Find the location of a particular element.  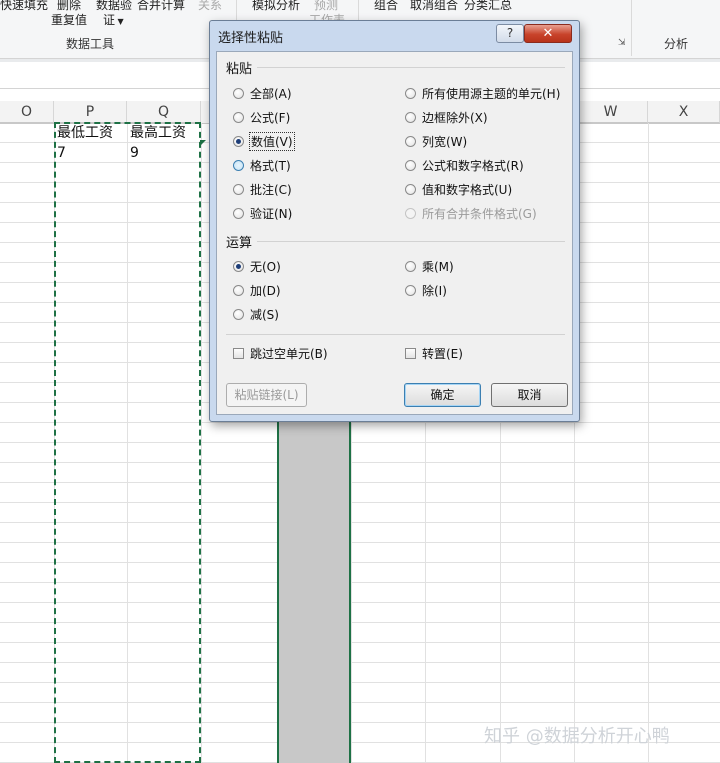

ok-button: 确定 is located at coordinates (442, 395).